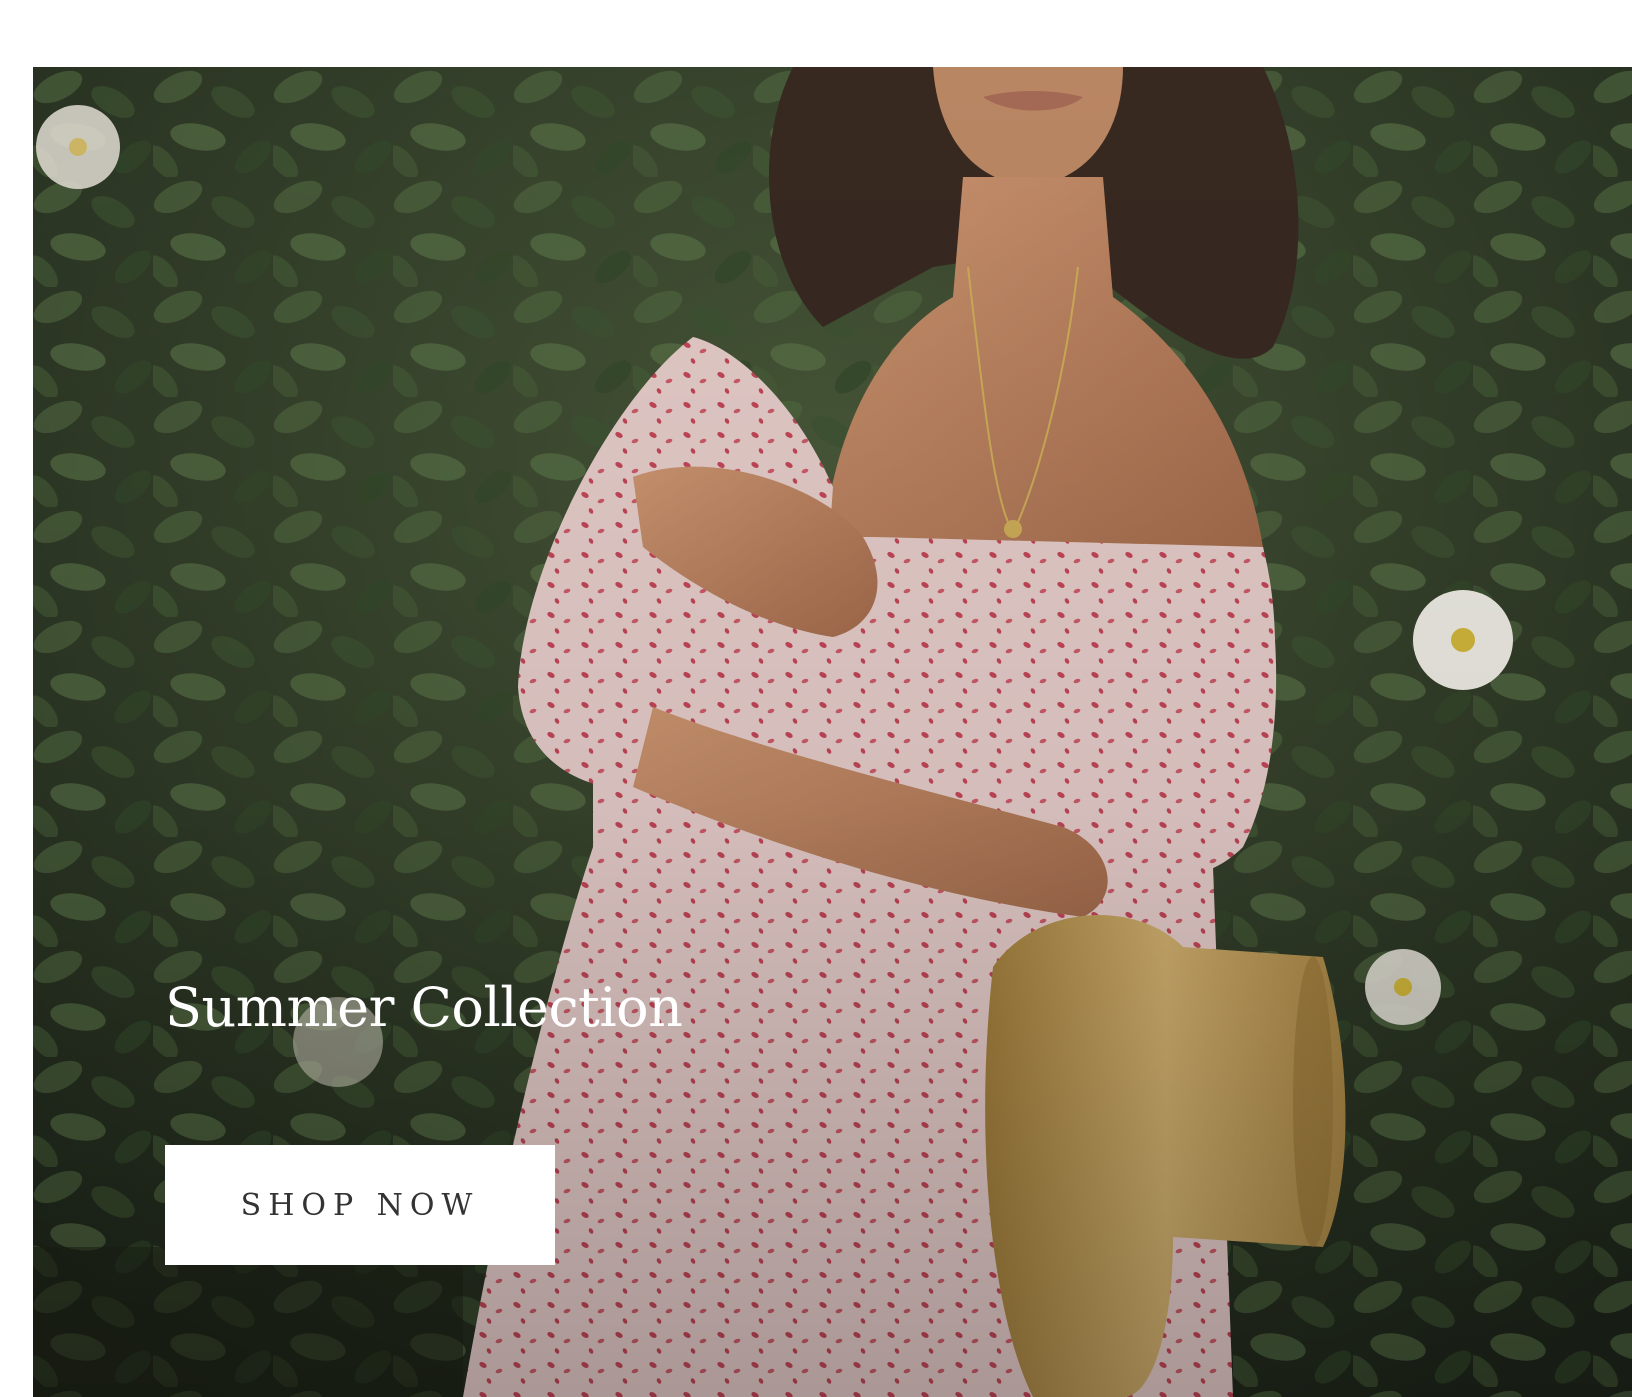 The image size is (1632, 1397). I want to click on flower-right-lower, so click(1403, 987).